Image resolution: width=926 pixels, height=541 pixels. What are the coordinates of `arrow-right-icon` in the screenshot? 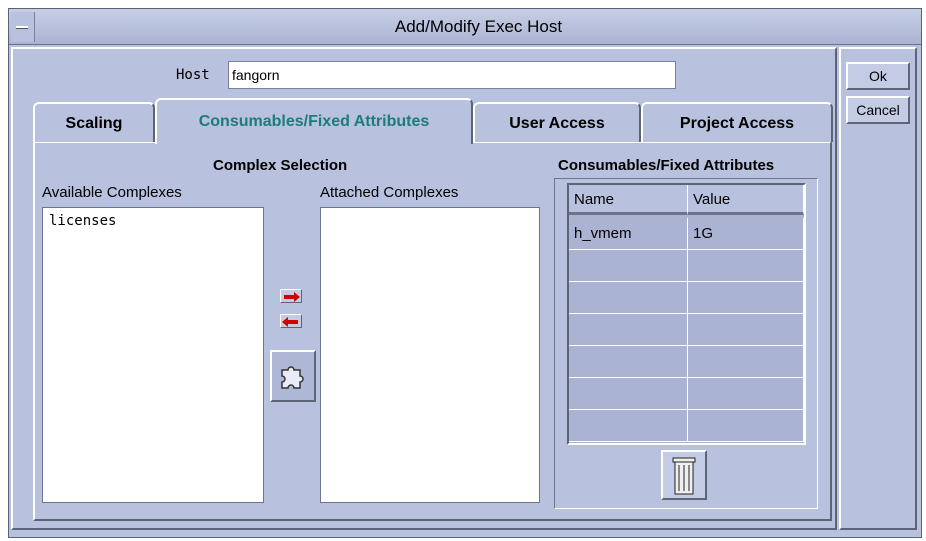 It's located at (292, 297).